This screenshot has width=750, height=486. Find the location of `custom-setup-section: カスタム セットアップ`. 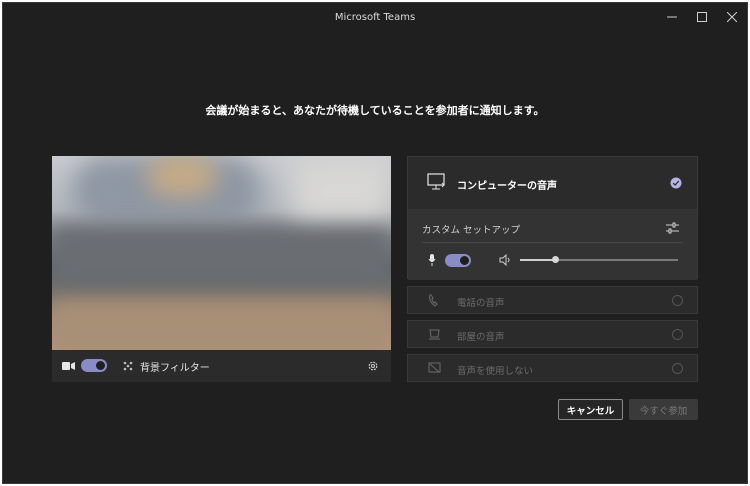

custom-setup-section: カスタム セットアップ is located at coordinates (552, 244).